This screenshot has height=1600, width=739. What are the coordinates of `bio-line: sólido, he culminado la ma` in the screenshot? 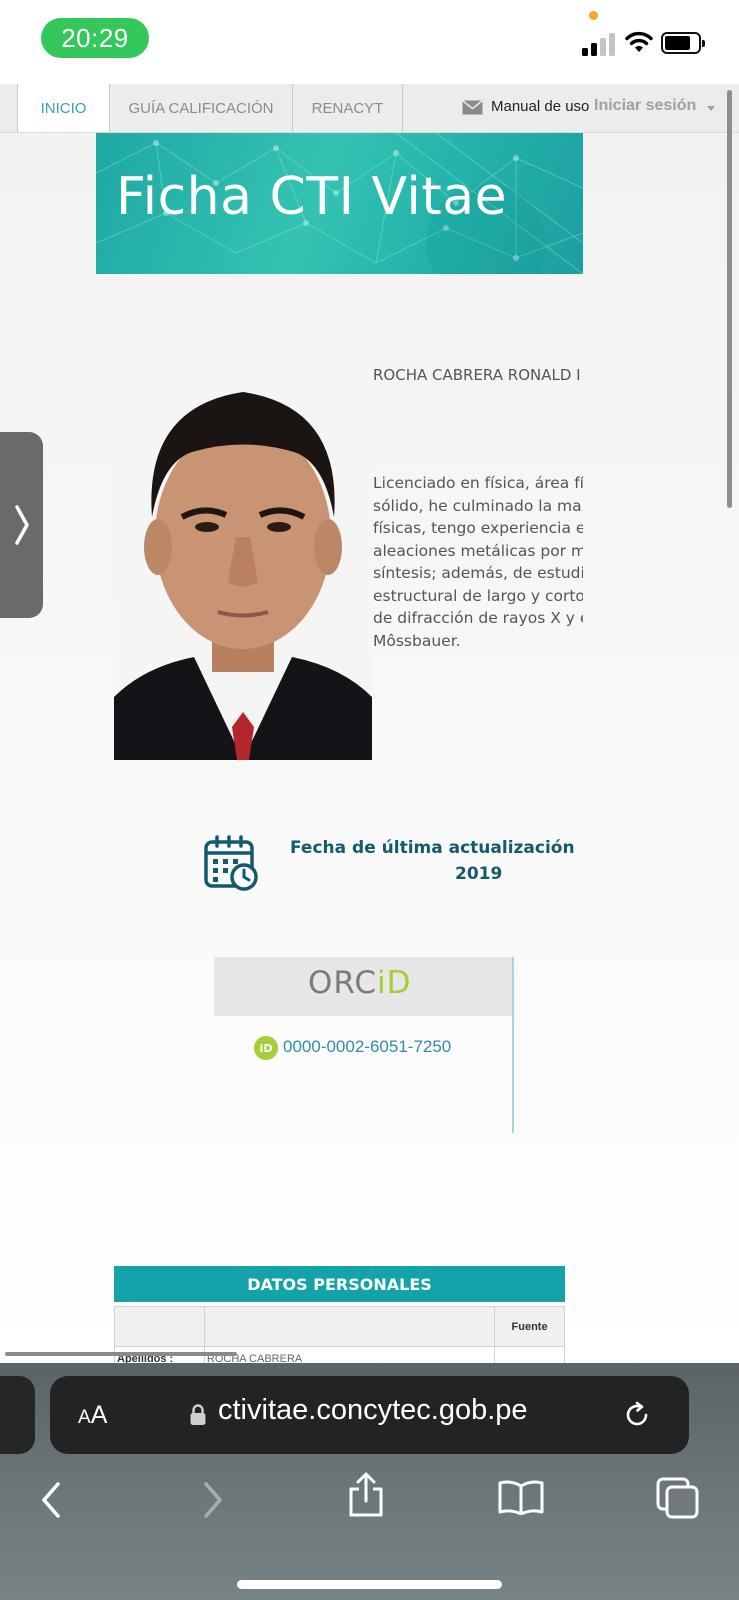 It's located at (477, 505).